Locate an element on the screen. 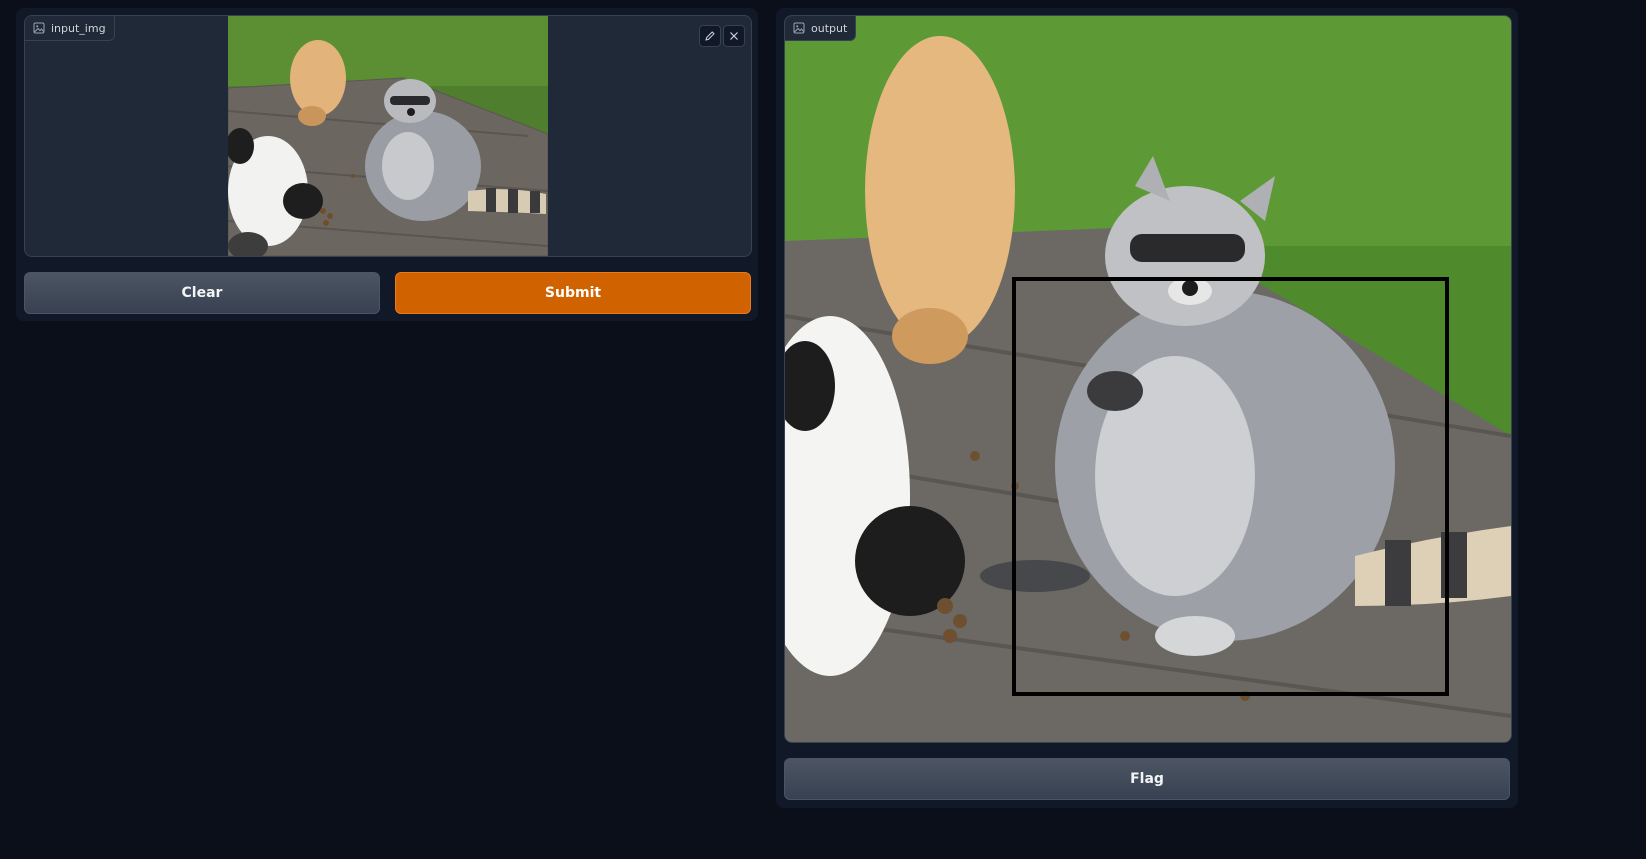  input-image is located at coordinates (388, 136).